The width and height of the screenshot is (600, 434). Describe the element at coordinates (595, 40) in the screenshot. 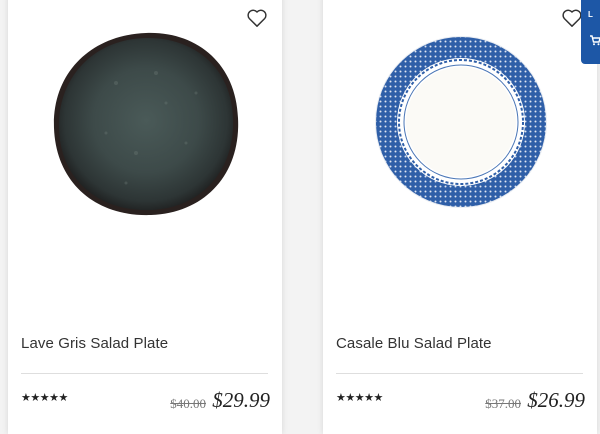

I see `cart-icon` at that location.